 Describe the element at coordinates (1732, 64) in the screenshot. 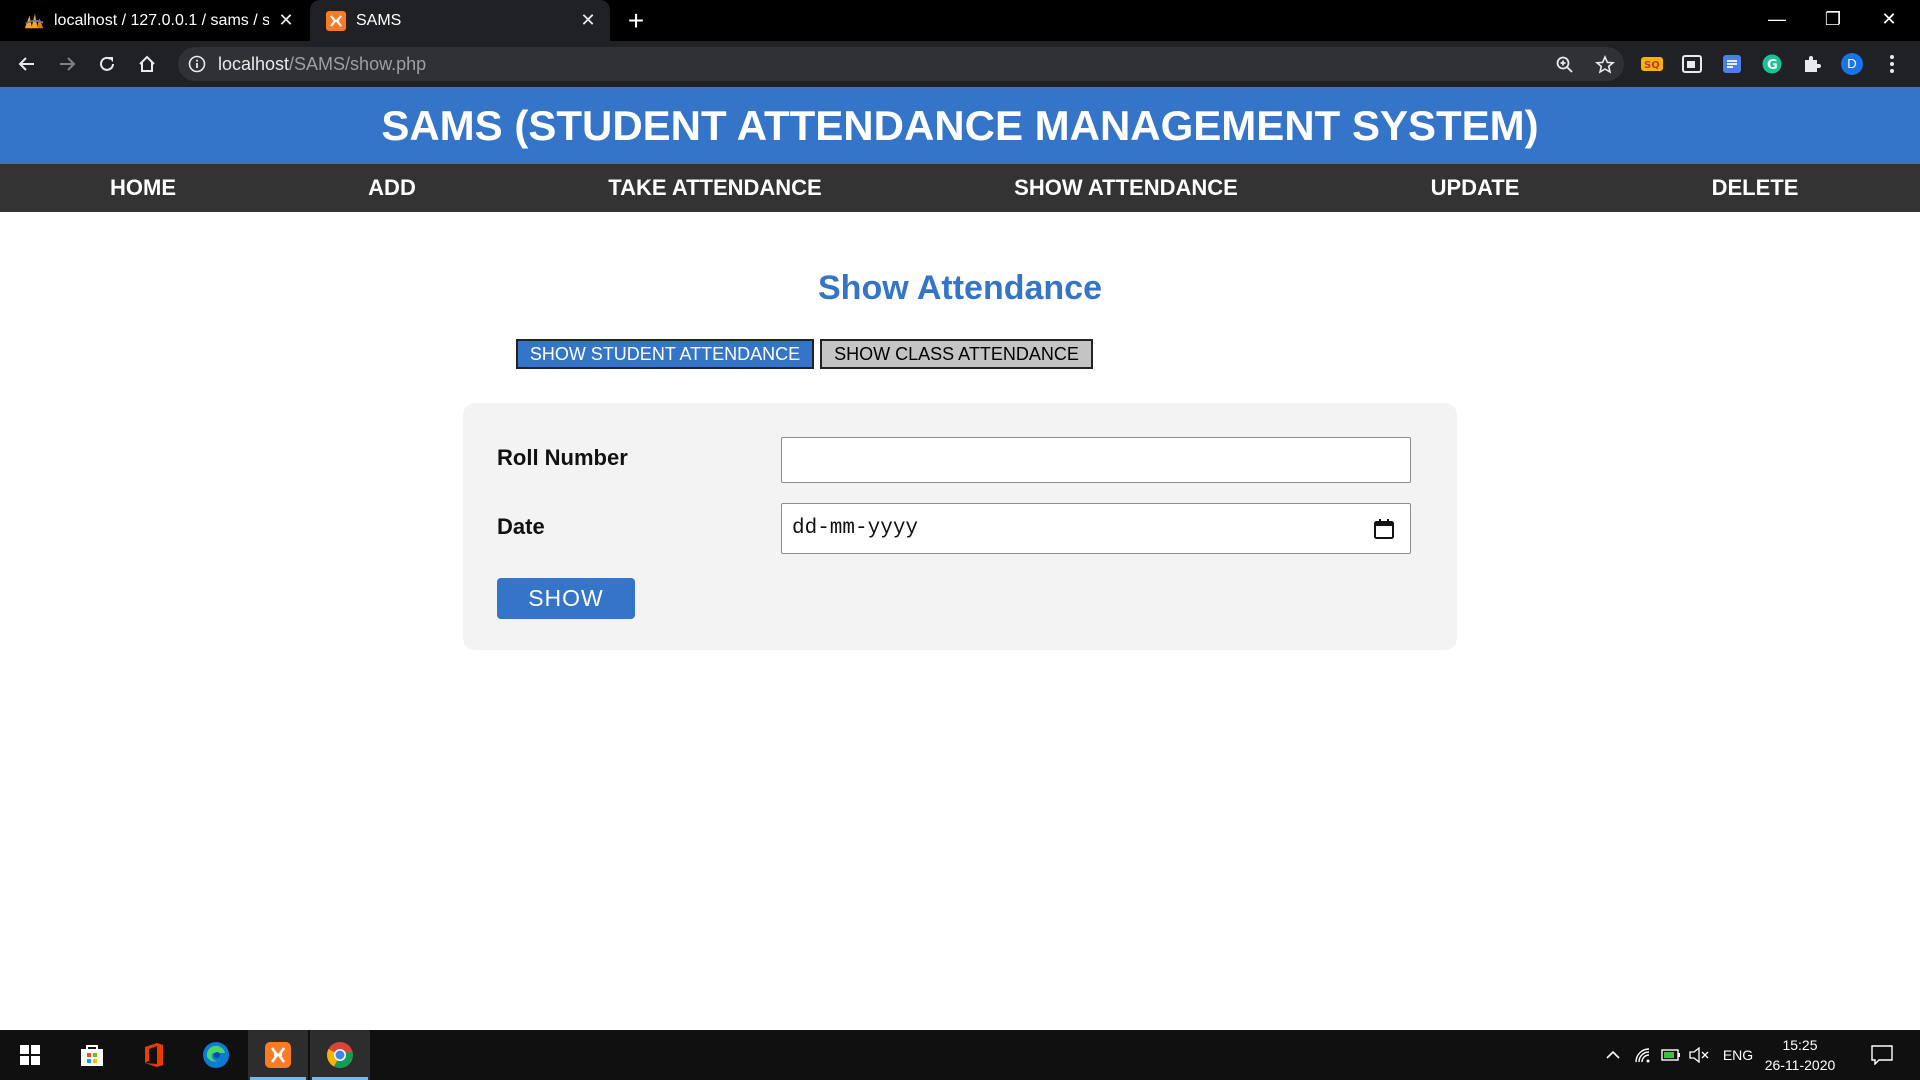

I see `extension-list-icon` at that location.